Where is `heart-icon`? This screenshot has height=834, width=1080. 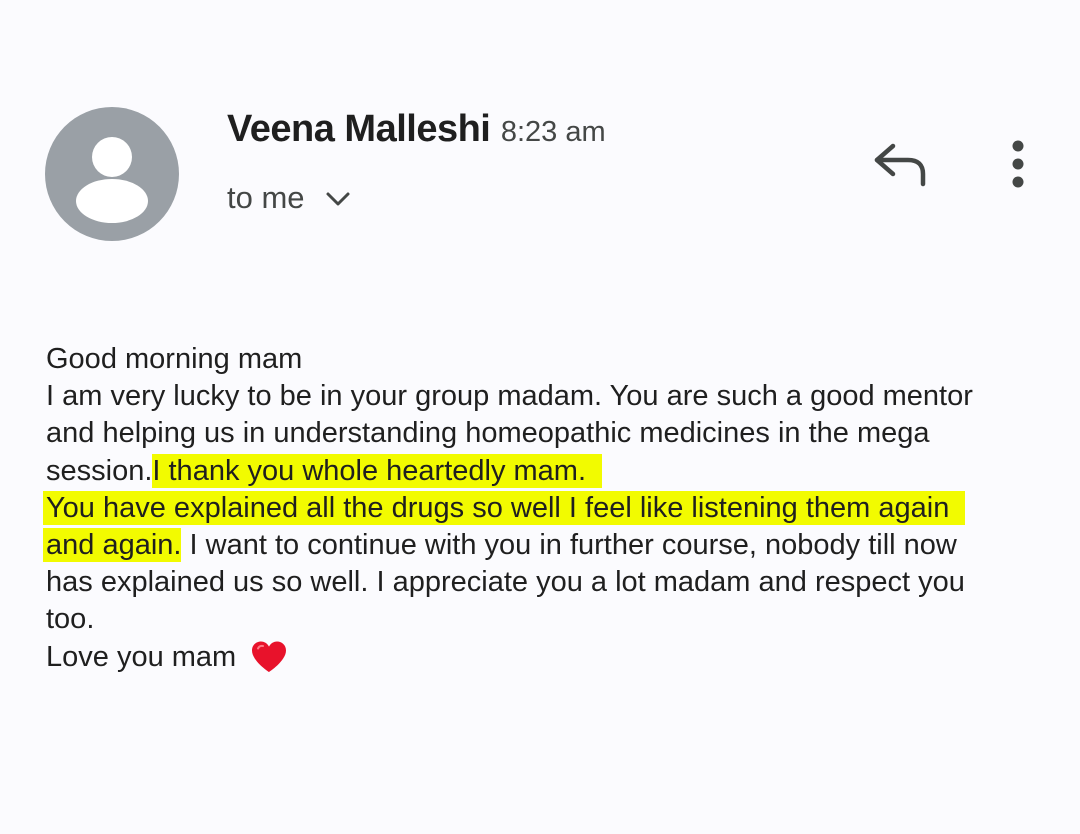
heart-icon is located at coordinates (269, 657).